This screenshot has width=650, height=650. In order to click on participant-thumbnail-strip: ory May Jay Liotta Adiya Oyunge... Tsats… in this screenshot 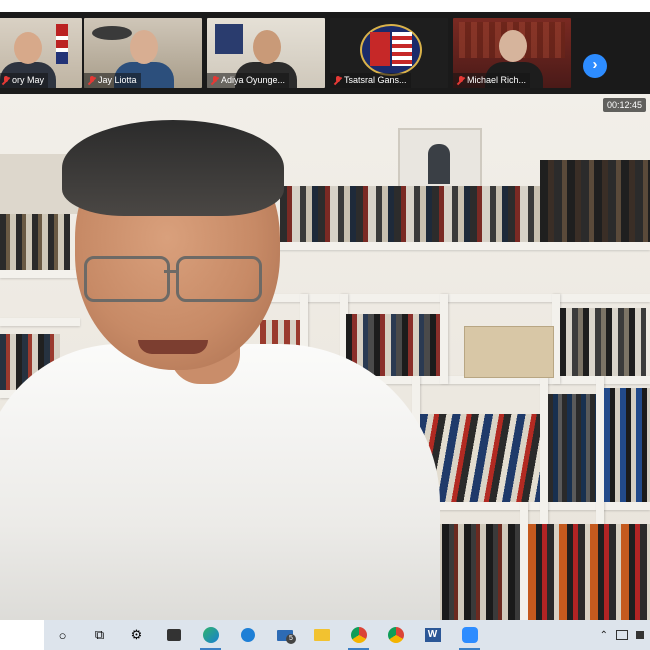, I will do `click(325, 51)`.